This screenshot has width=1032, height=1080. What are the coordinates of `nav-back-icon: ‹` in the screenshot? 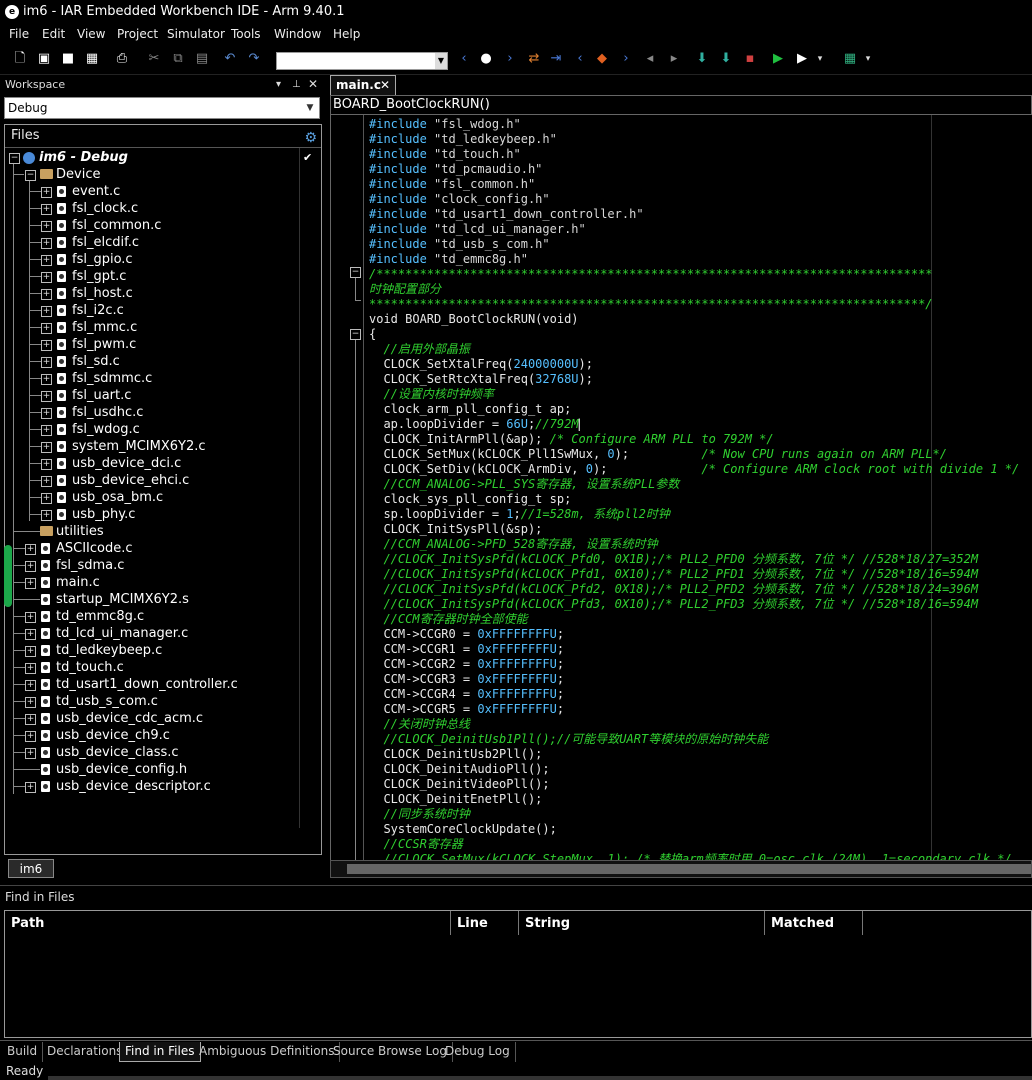 It's located at (464, 59).